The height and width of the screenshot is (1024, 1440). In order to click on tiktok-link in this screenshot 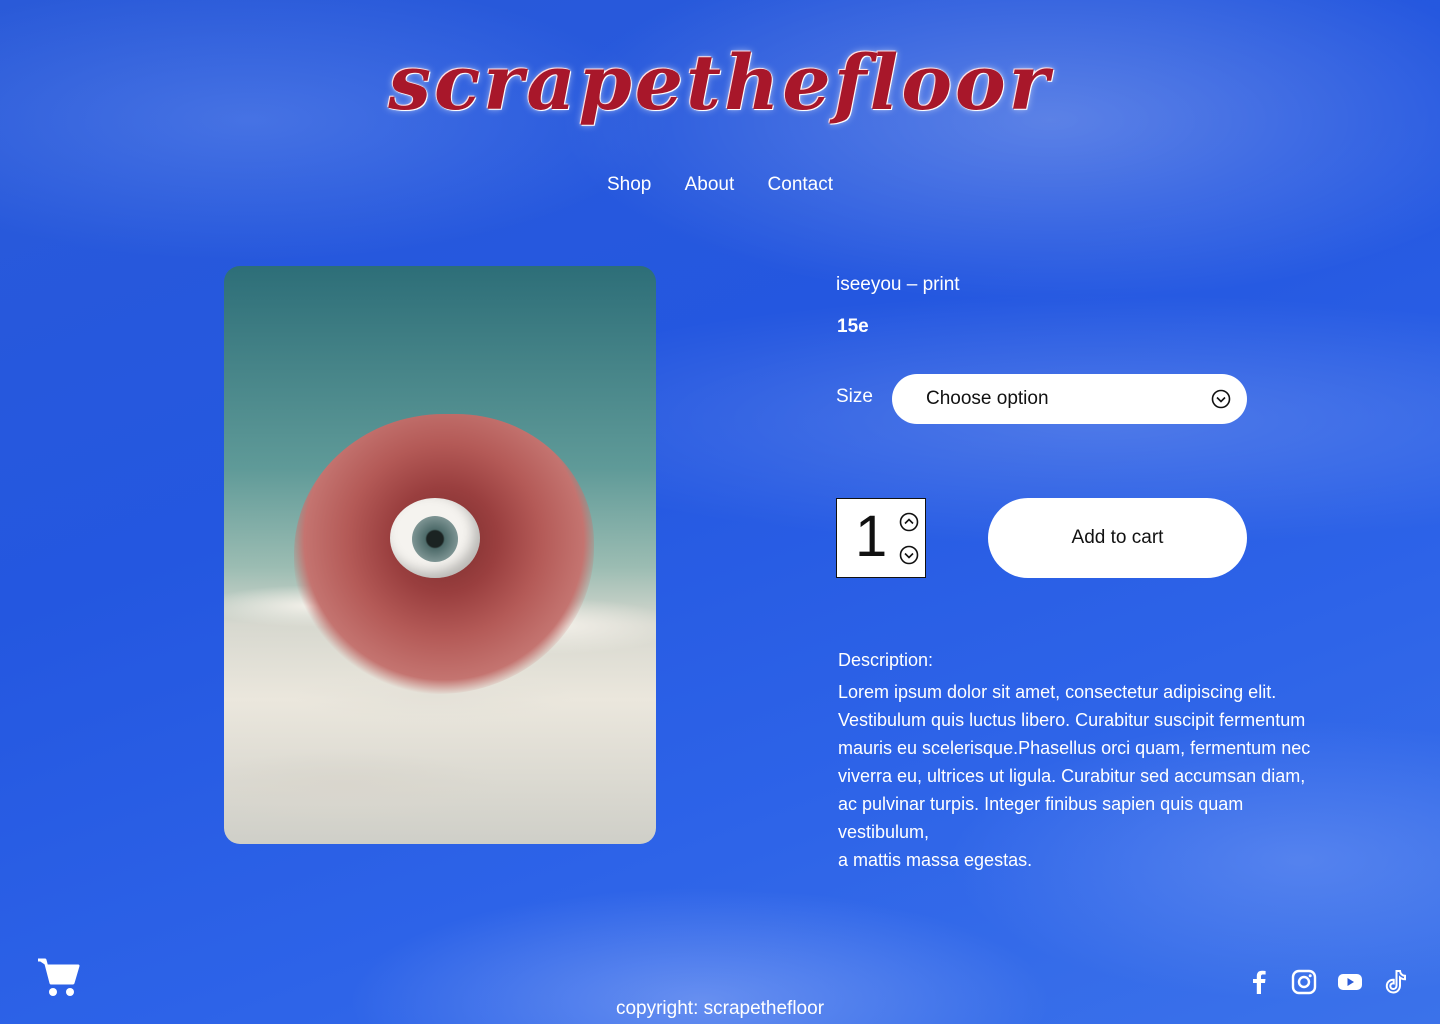, I will do `click(1396, 982)`.